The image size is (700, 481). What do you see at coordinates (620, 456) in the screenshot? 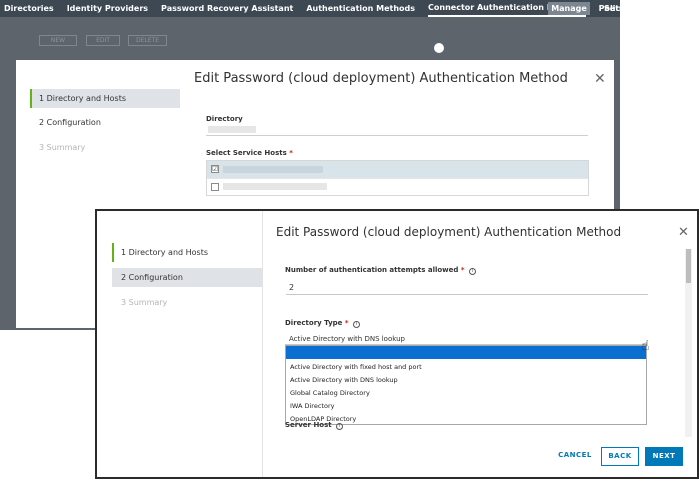
I see `back-button: BACK` at bounding box center [620, 456].